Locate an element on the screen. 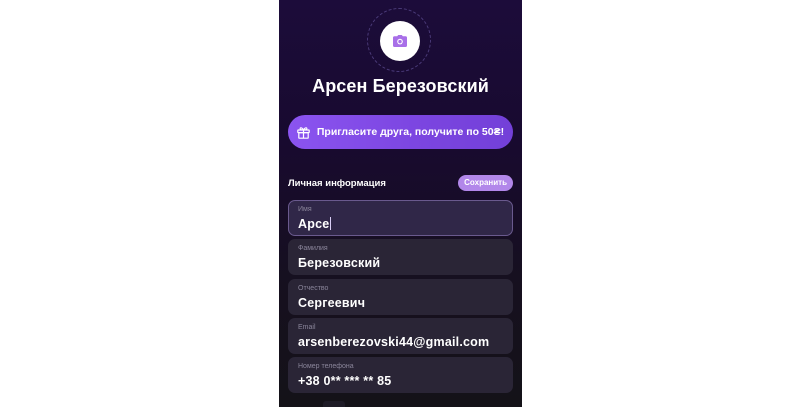  profile-name: Арсен Березовский is located at coordinates (400, 86).